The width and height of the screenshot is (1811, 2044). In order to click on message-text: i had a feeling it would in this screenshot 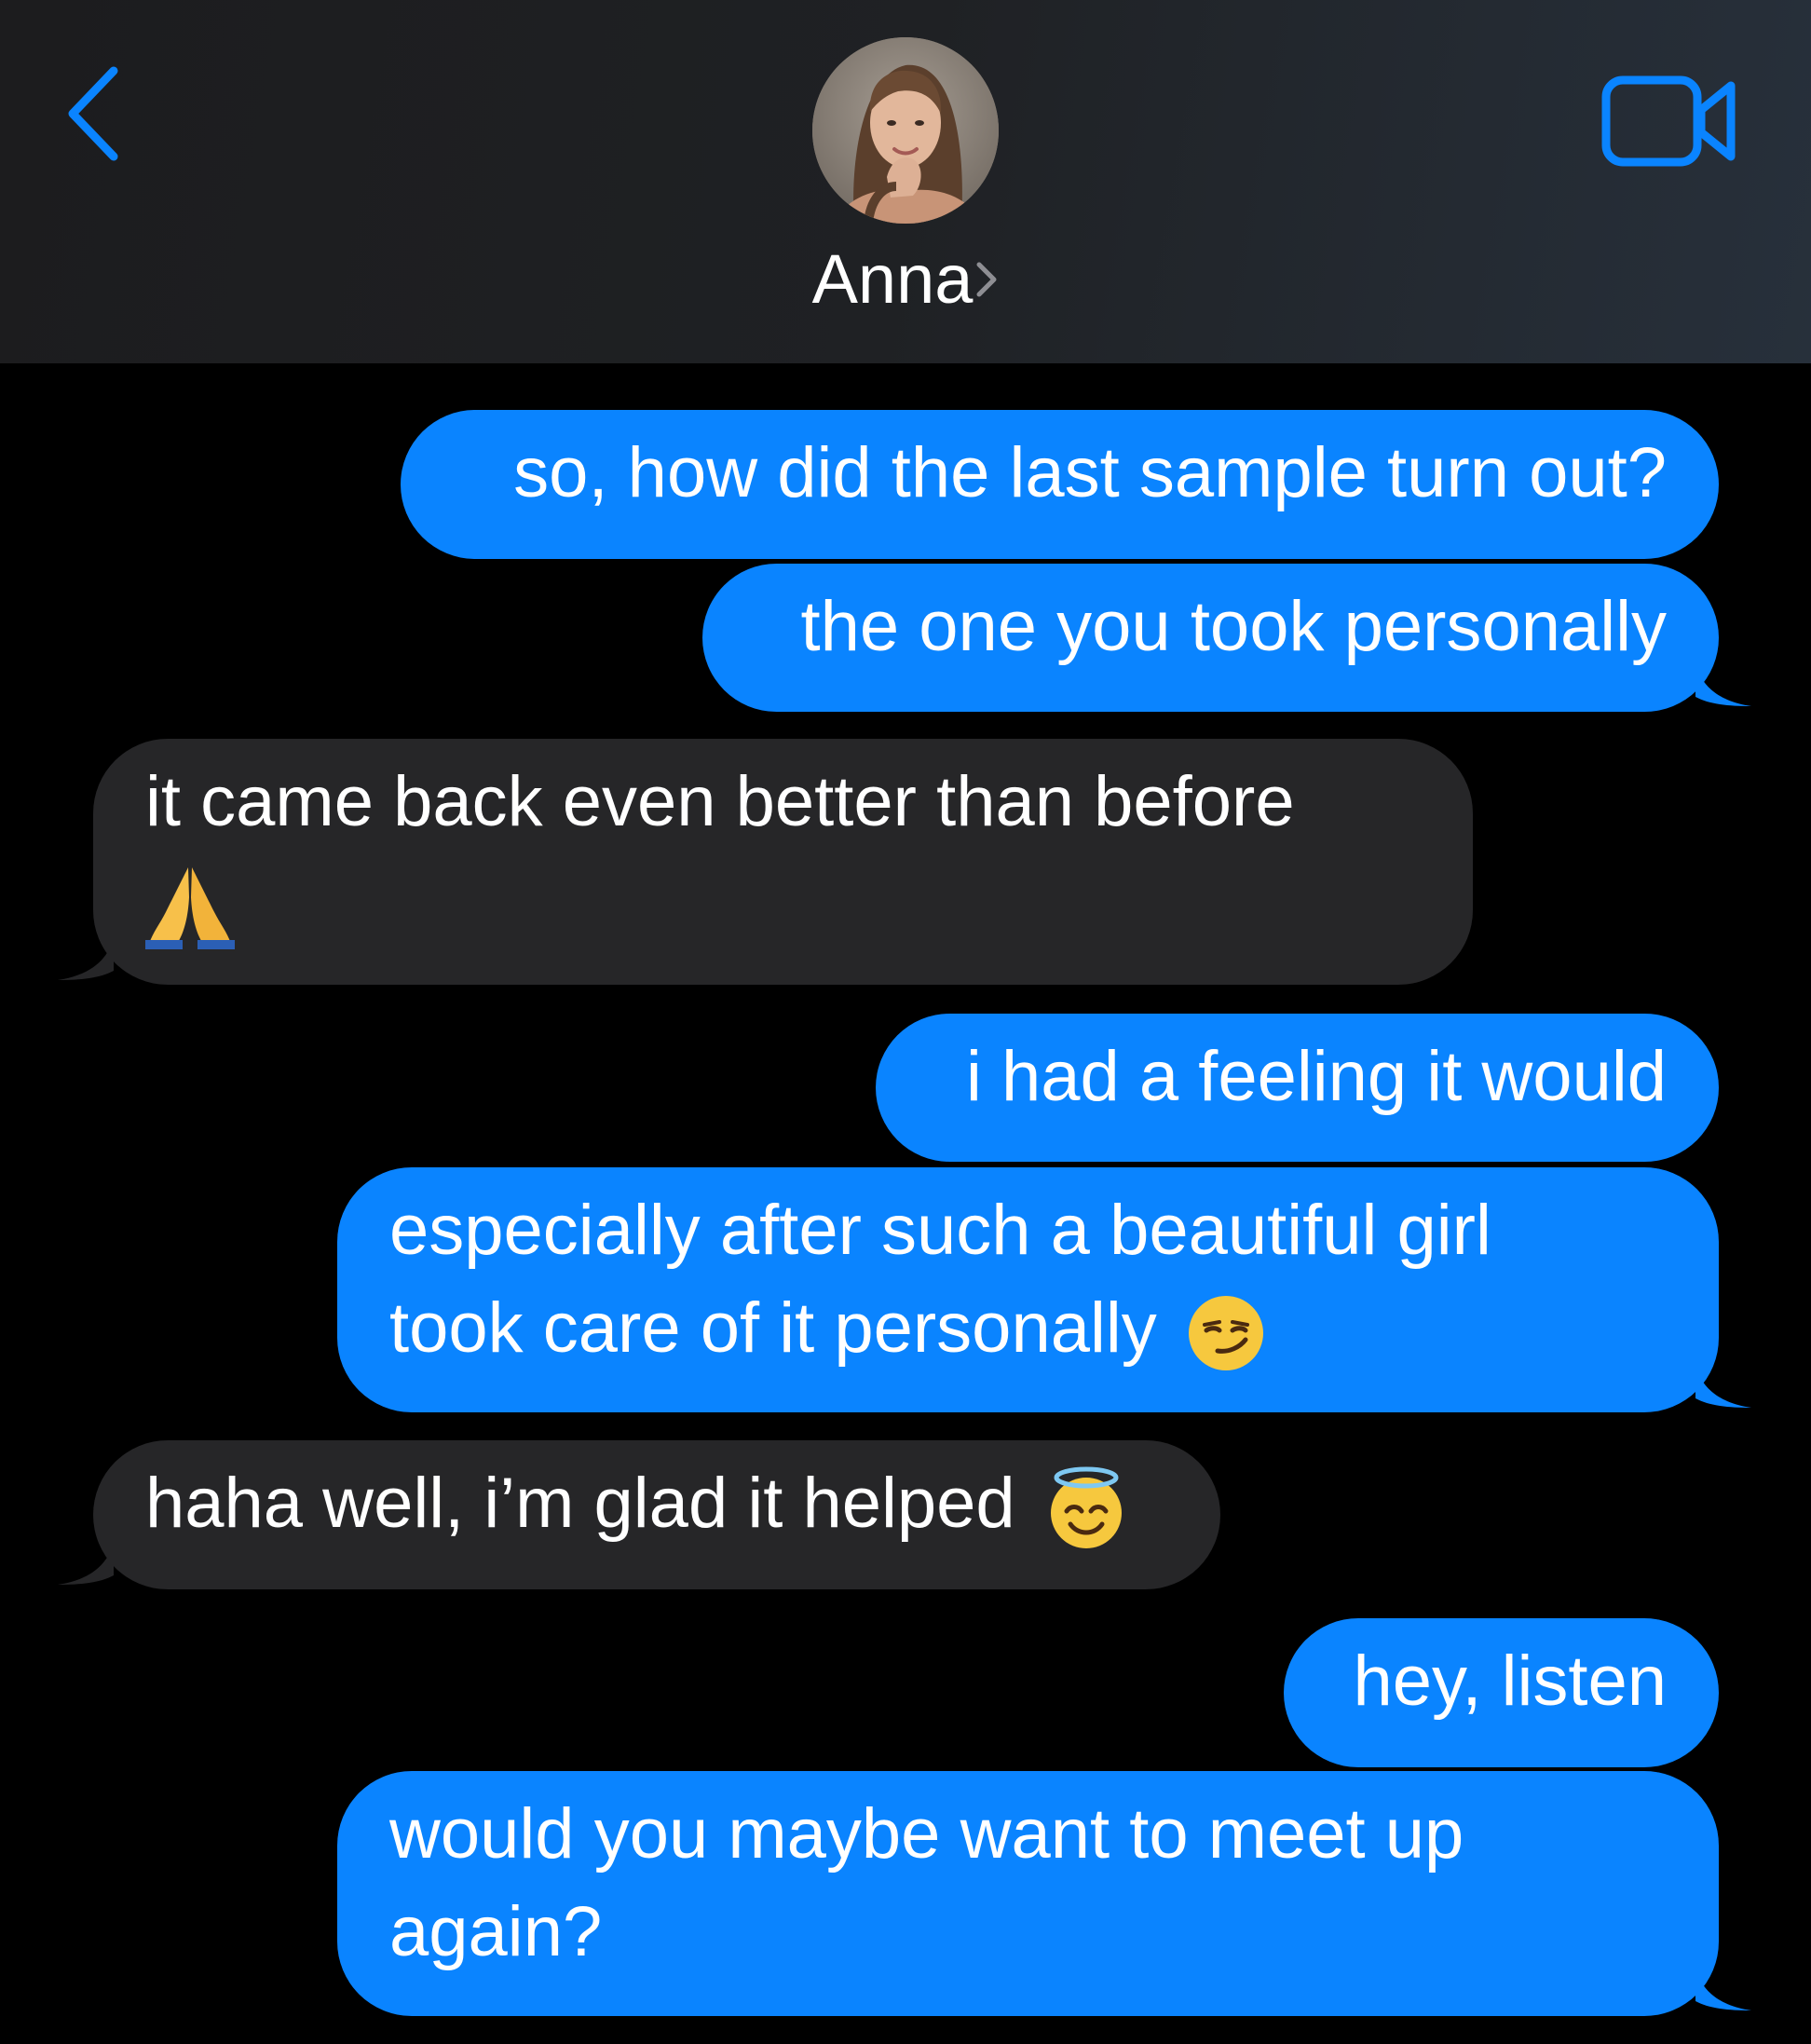, I will do `click(1316, 1076)`.